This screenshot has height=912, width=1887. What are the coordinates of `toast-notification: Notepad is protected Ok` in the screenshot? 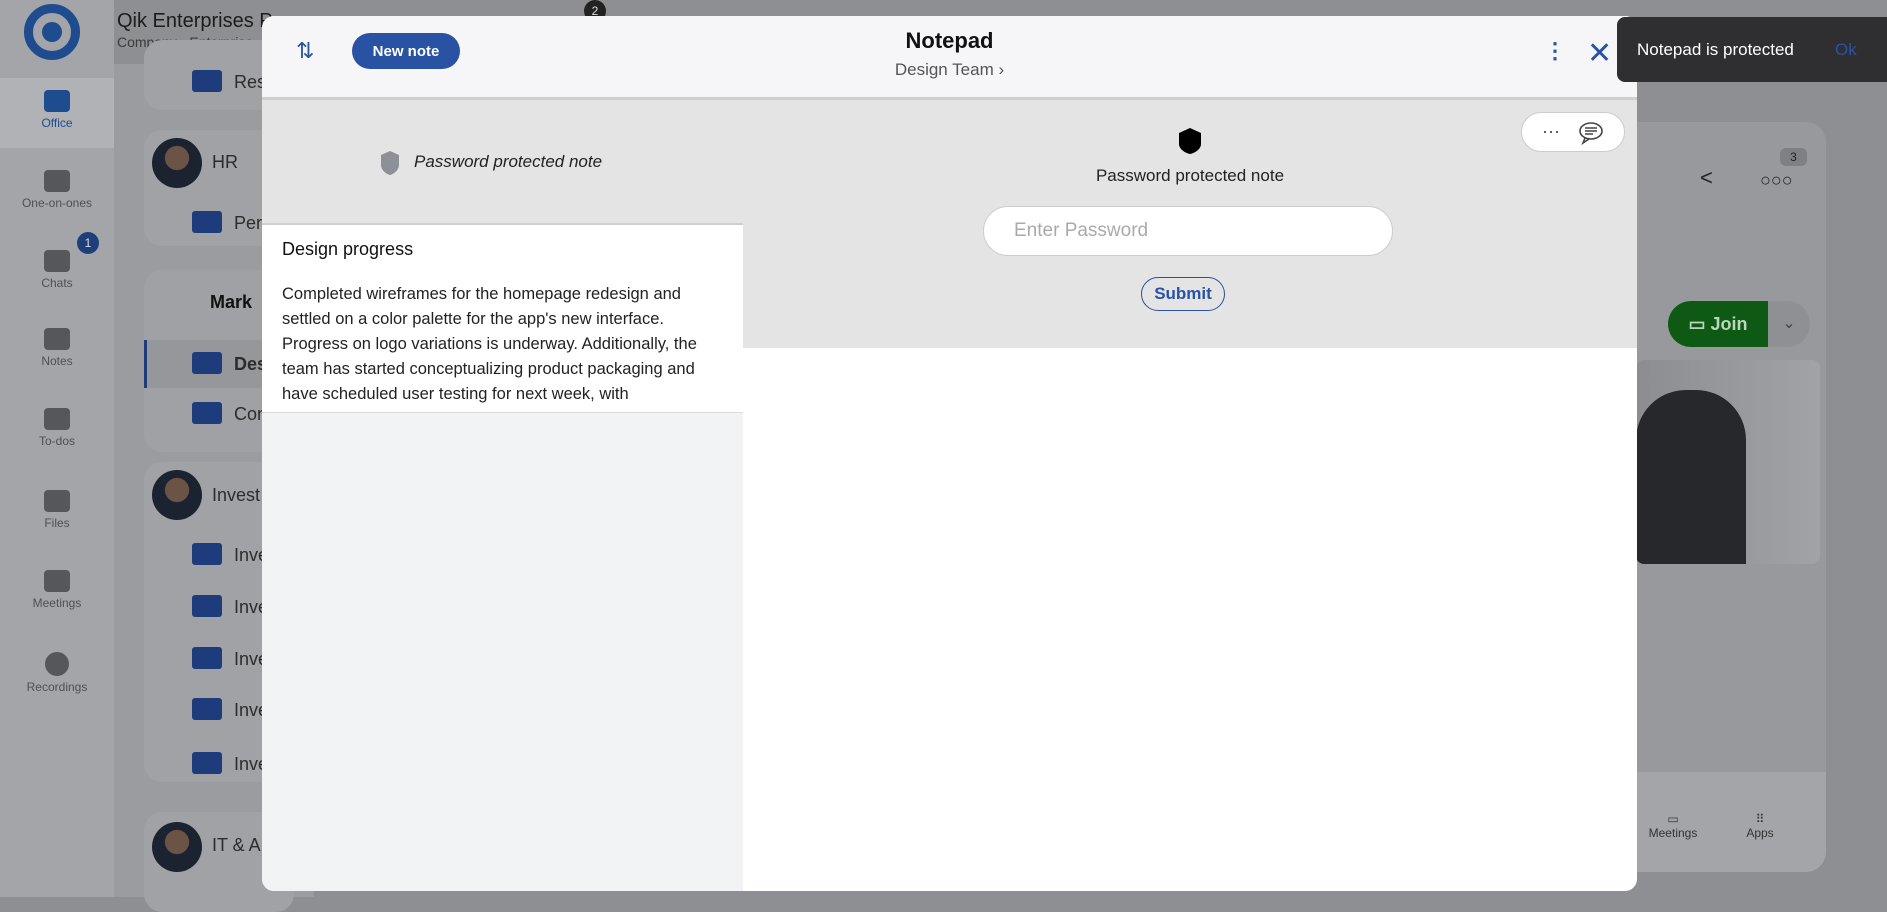 It's located at (1752, 49).